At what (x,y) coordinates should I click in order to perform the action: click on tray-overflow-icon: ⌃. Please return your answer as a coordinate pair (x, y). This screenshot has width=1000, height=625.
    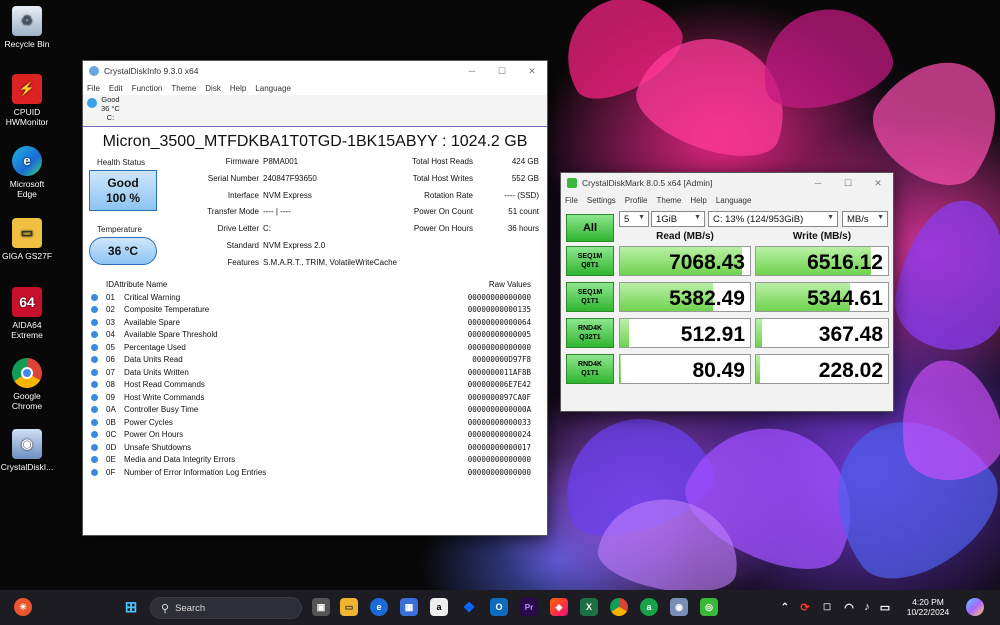
    Looking at the image, I should click on (785, 607).